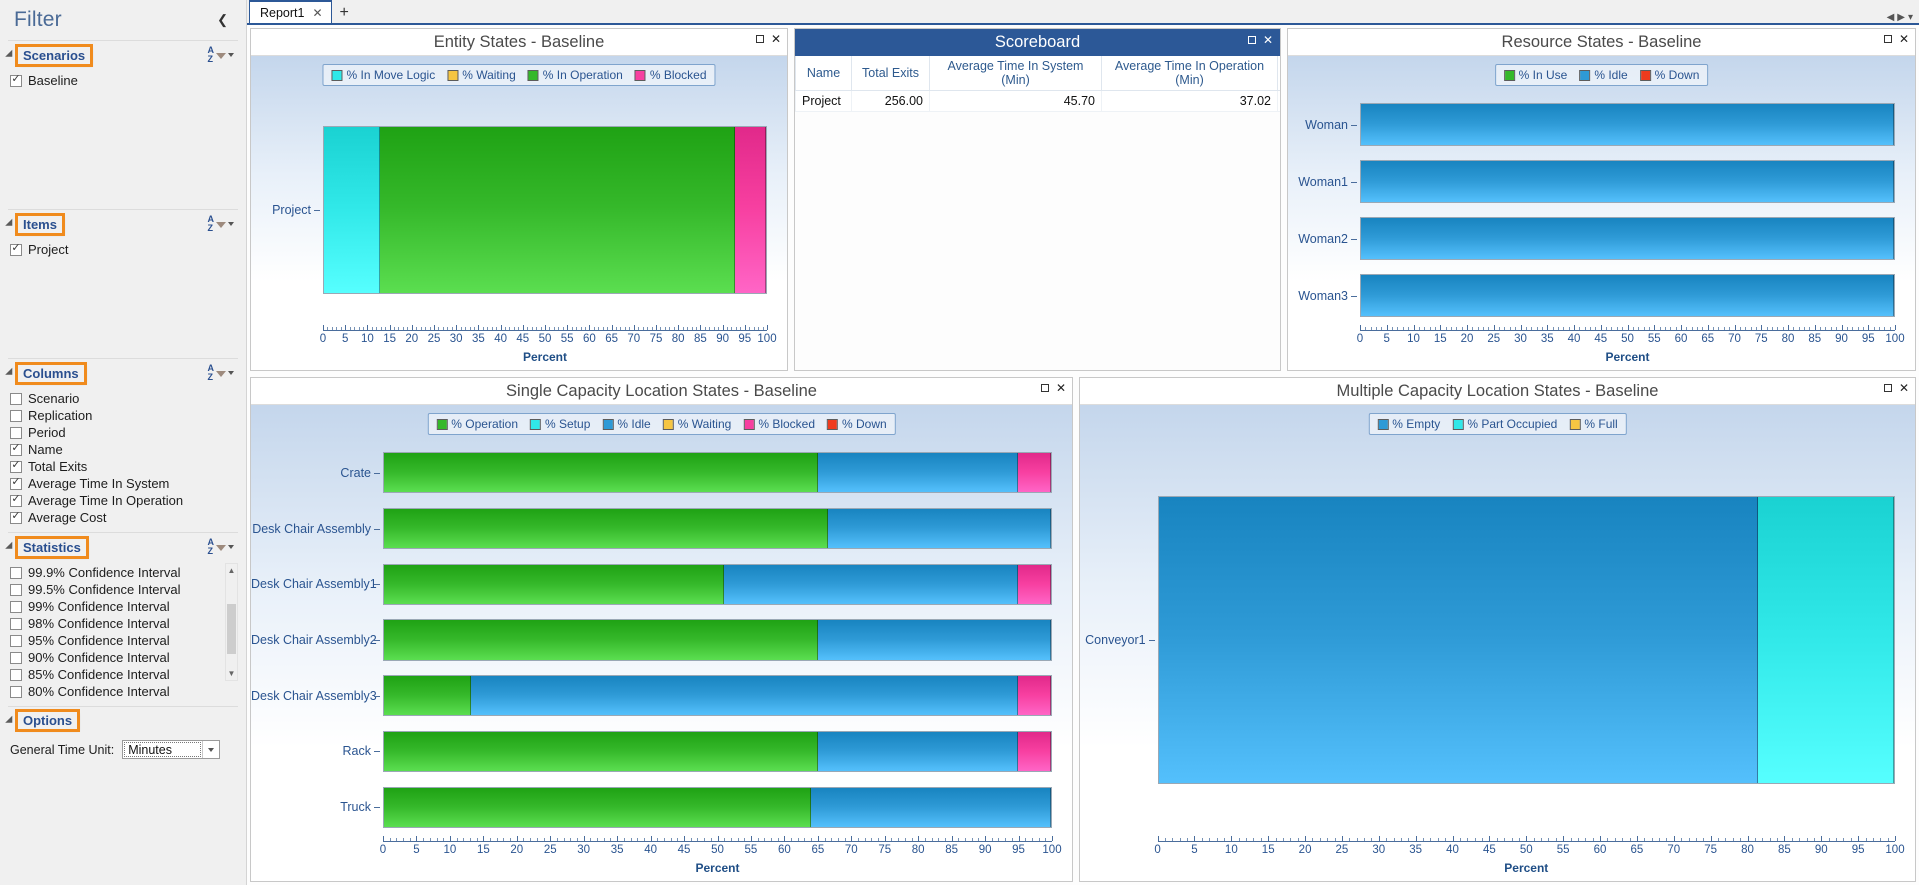 This screenshot has height=885, width=1919. Describe the element at coordinates (231, 570) in the screenshot. I see `scroll-up-icon: ▲` at that location.